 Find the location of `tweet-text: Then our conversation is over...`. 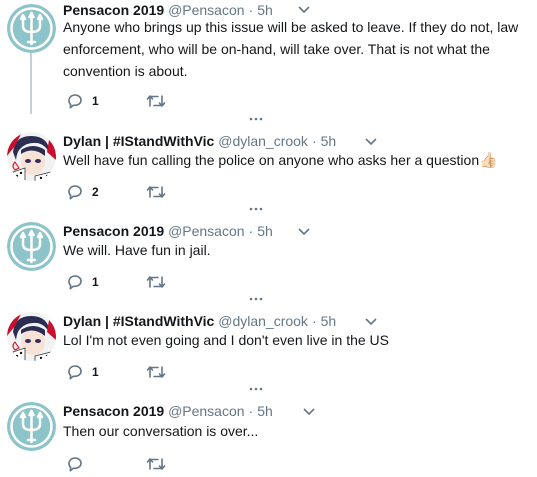

tweet-text: Then our conversation is over... is located at coordinates (161, 431).